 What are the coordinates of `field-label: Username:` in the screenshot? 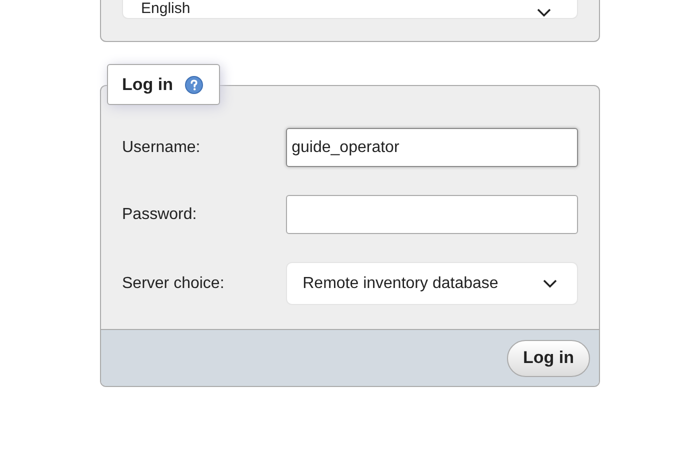 It's located at (162, 148).